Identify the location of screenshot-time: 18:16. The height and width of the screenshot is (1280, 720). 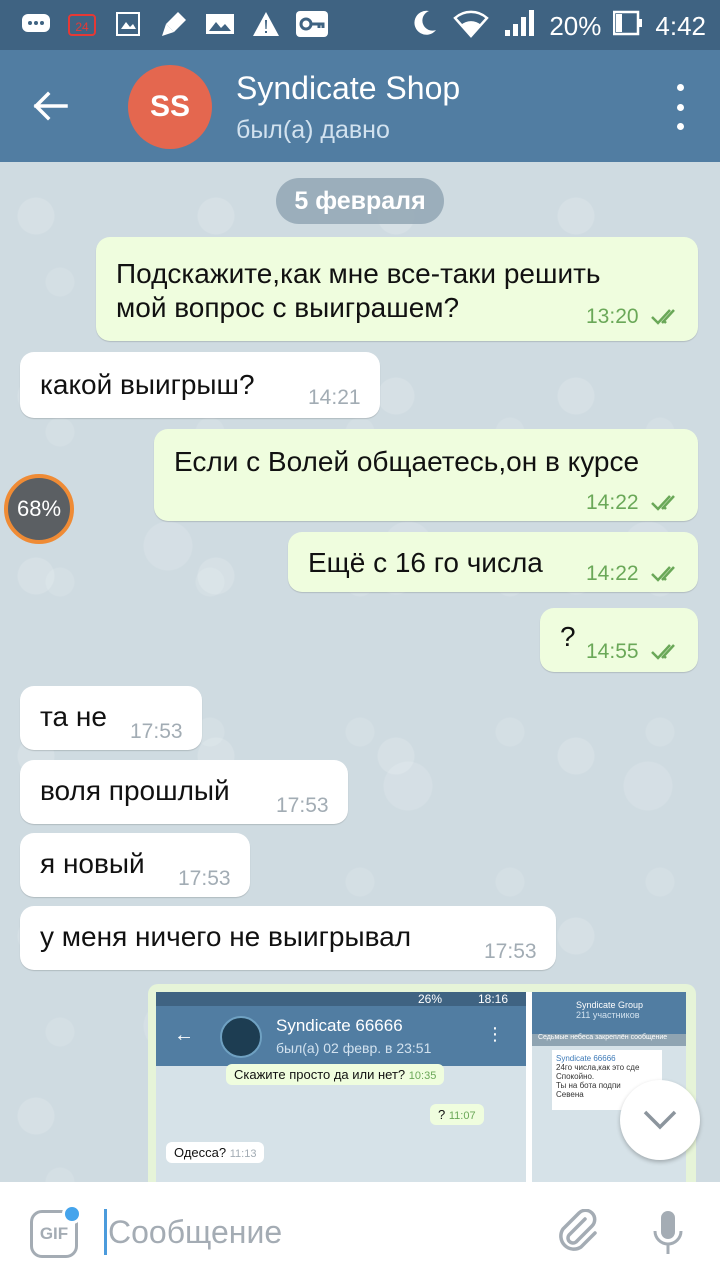
(493, 999).